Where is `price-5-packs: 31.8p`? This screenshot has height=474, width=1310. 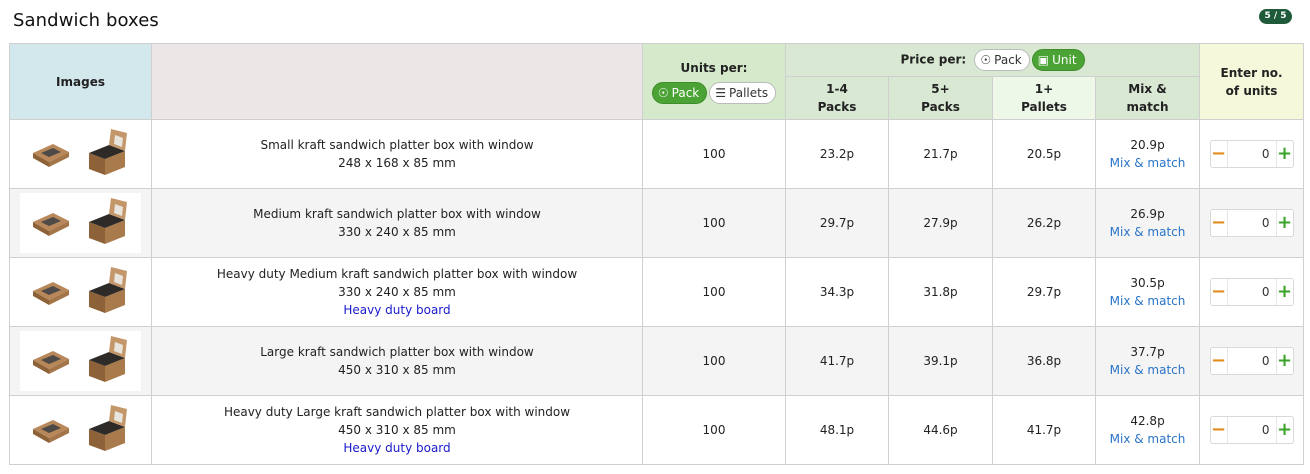
price-5-packs: 31.8p is located at coordinates (940, 292).